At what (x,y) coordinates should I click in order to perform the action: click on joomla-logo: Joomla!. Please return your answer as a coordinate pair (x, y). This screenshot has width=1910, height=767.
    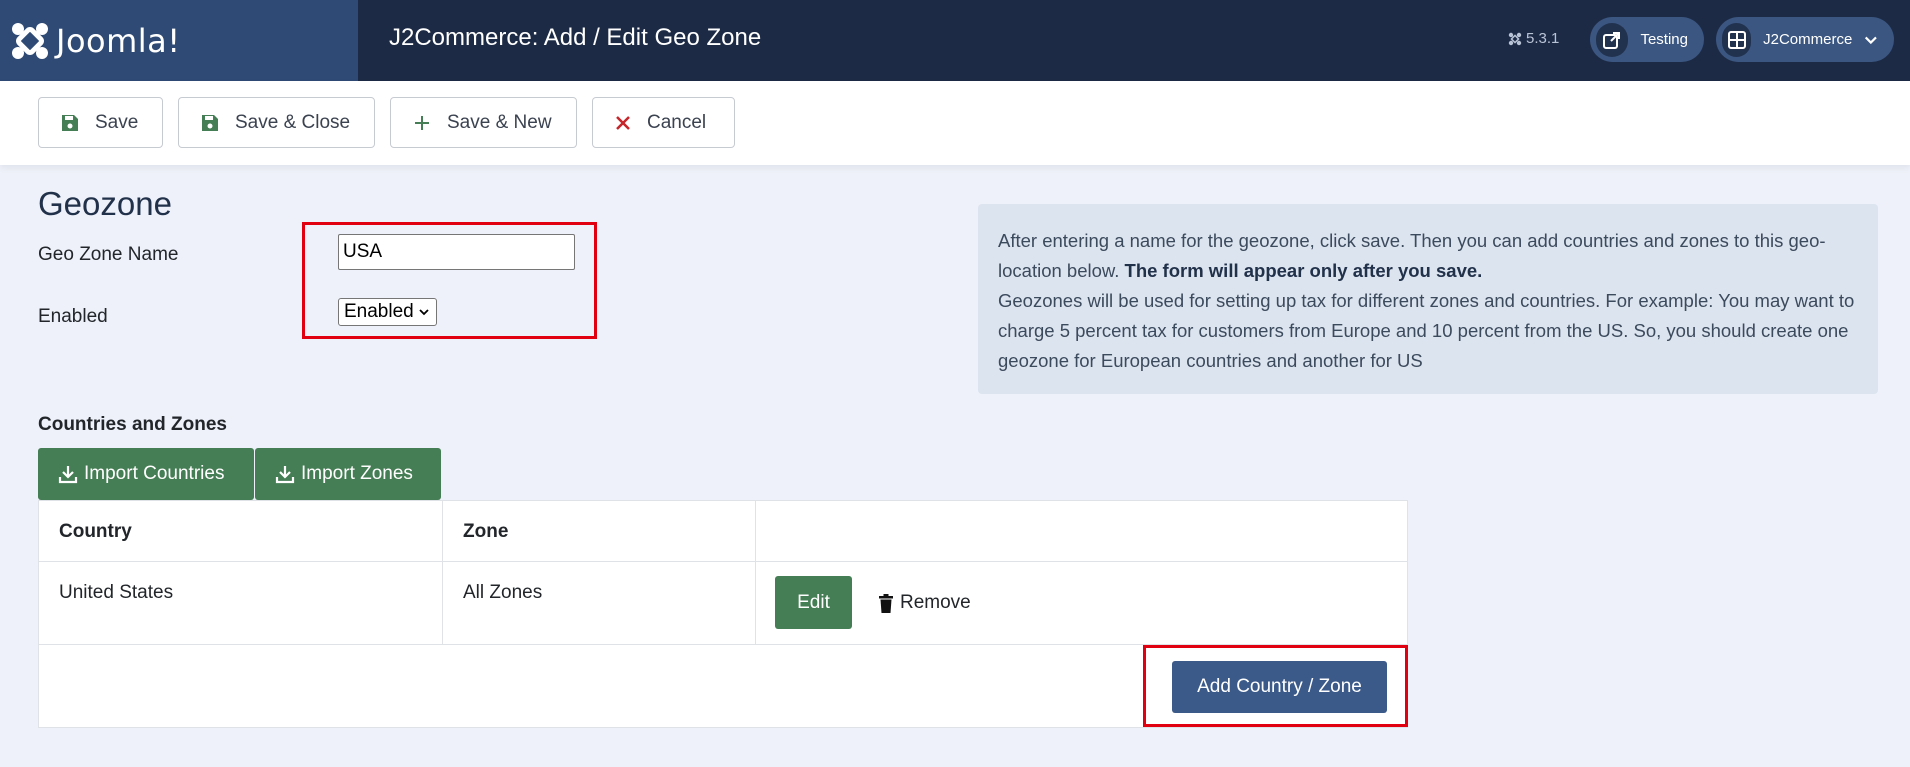
    Looking at the image, I should click on (179, 40).